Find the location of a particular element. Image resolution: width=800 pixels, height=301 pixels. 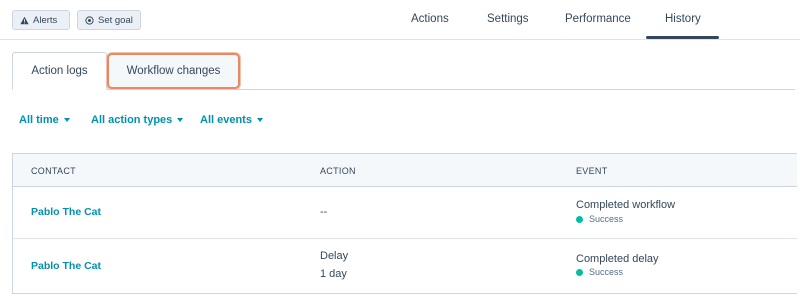

tab-action-logs-label: Action logs is located at coordinates (59, 71).